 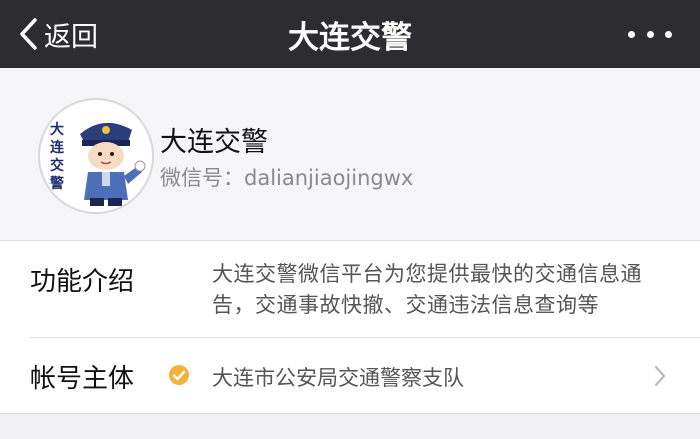 What do you see at coordinates (71, 37) in the screenshot?
I see `back-label: 返回` at bounding box center [71, 37].